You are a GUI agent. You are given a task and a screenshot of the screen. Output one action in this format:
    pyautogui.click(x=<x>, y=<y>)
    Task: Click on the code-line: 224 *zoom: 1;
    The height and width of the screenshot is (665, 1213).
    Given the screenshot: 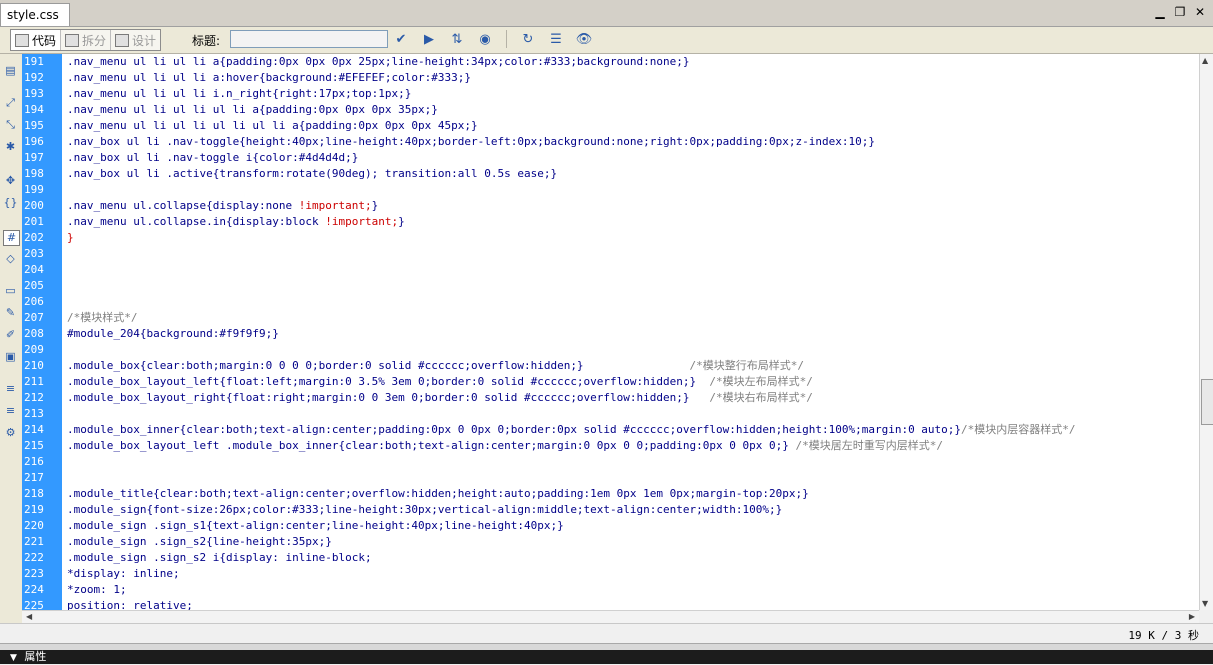 What is the action you would take?
    pyautogui.click(x=610, y=590)
    